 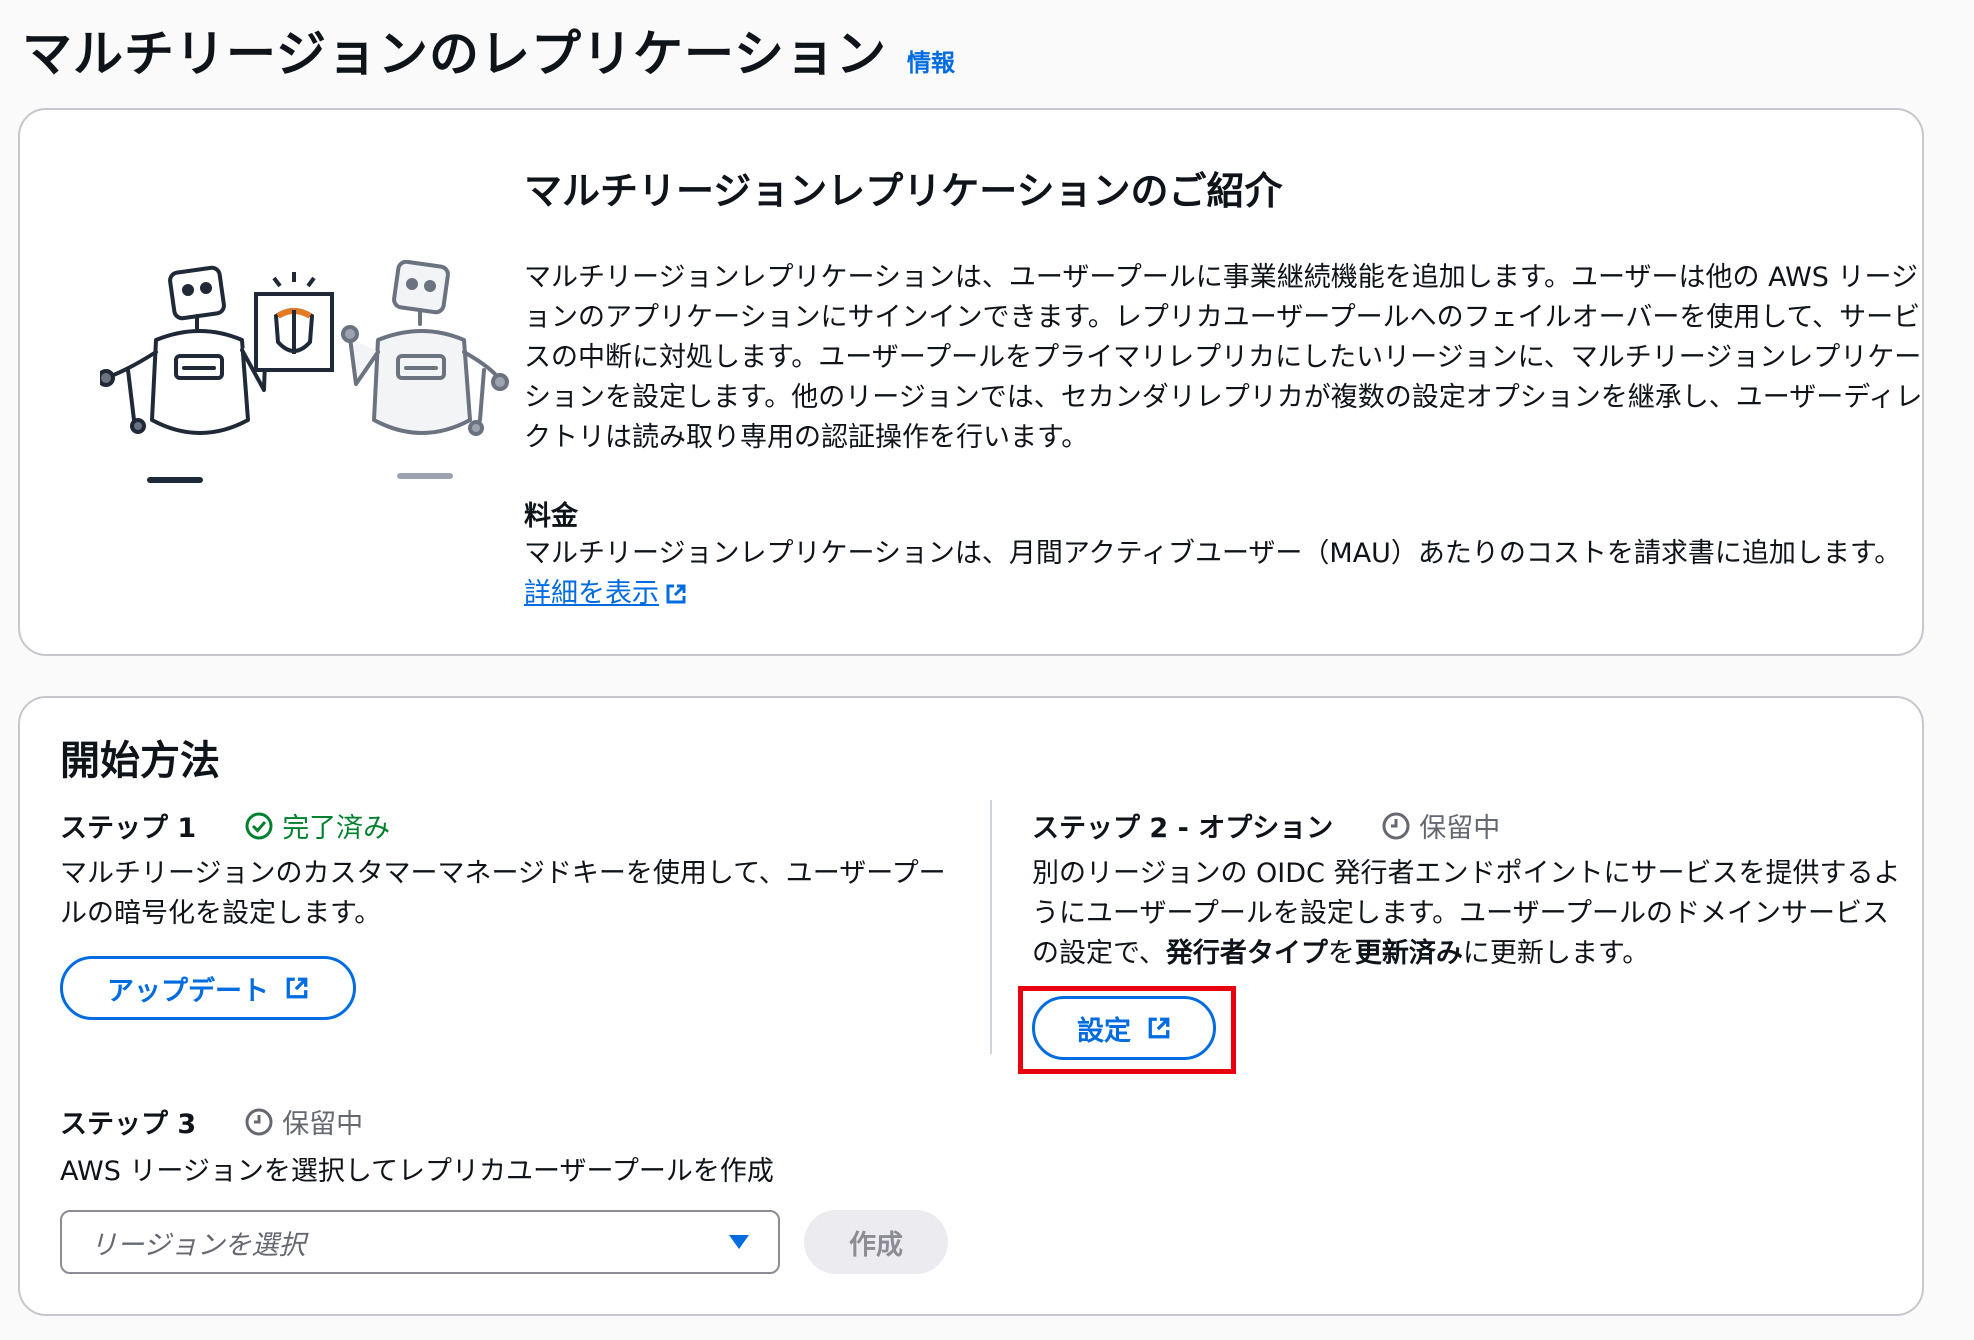 What do you see at coordinates (198, 1245) in the screenshot?
I see `region-select-placeholder: リージョンを選択` at bounding box center [198, 1245].